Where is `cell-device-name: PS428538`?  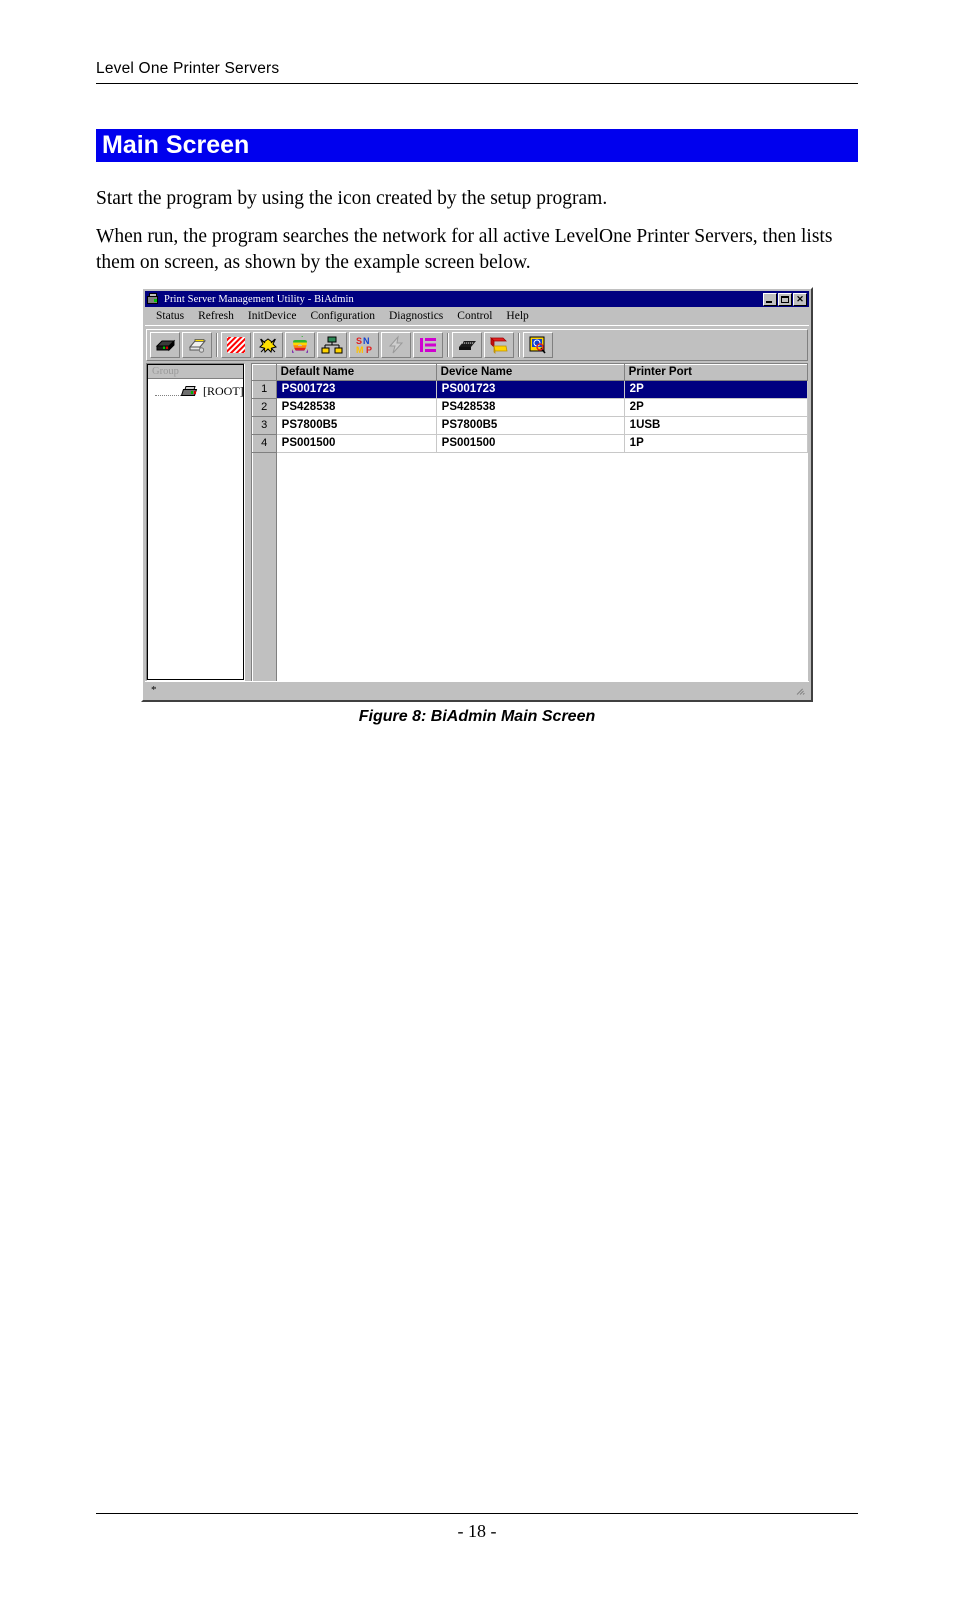
cell-device-name: PS428538 is located at coordinates (530, 407).